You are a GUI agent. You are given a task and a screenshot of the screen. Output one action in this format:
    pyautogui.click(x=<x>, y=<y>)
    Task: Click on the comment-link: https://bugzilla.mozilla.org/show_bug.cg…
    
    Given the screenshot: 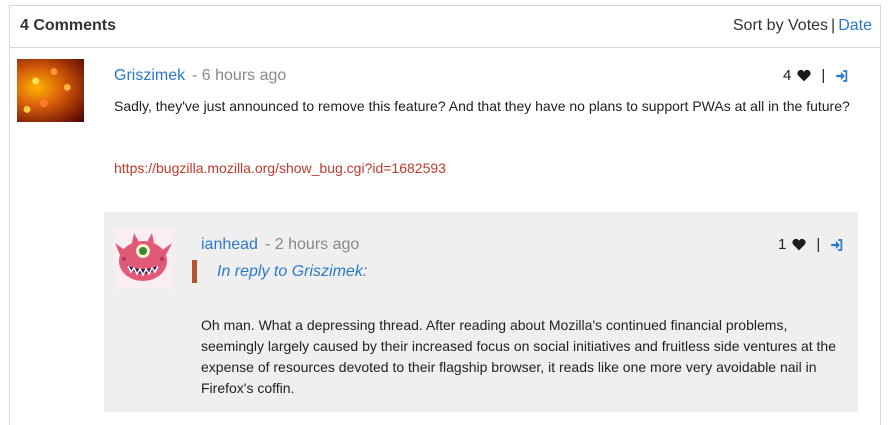 What is the action you would take?
    pyautogui.click(x=280, y=168)
    